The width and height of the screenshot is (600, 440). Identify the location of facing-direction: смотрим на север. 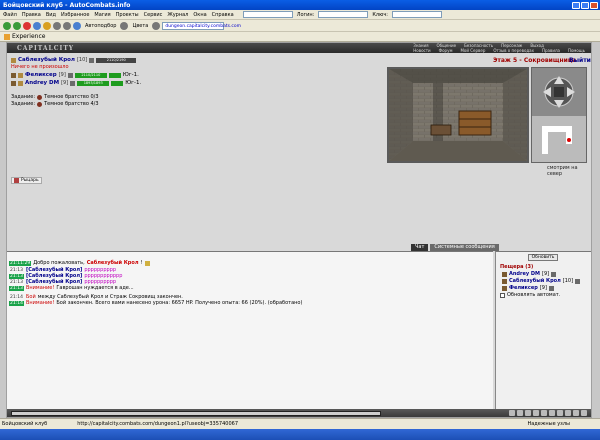
(562, 171).